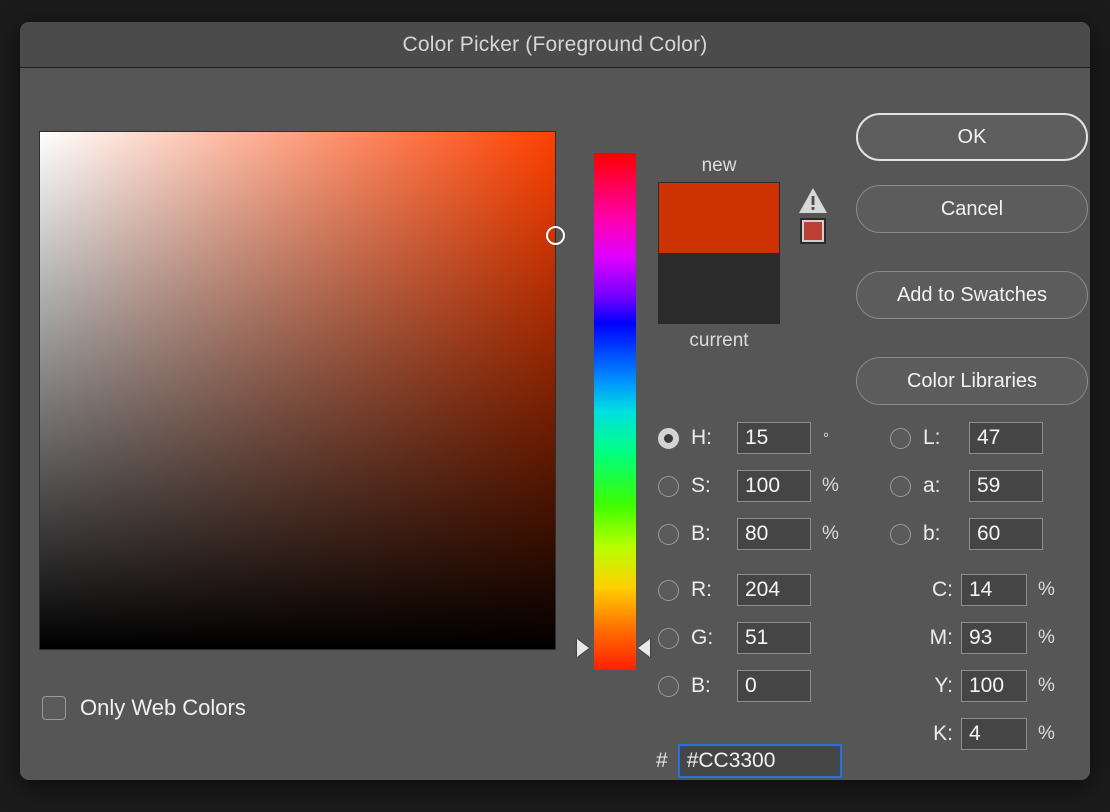 The height and width of the screenshot is (812, 1110). Describe the element at coordinates (994, 638) in the screenshot. I see `input-magenta: 93` at that location.